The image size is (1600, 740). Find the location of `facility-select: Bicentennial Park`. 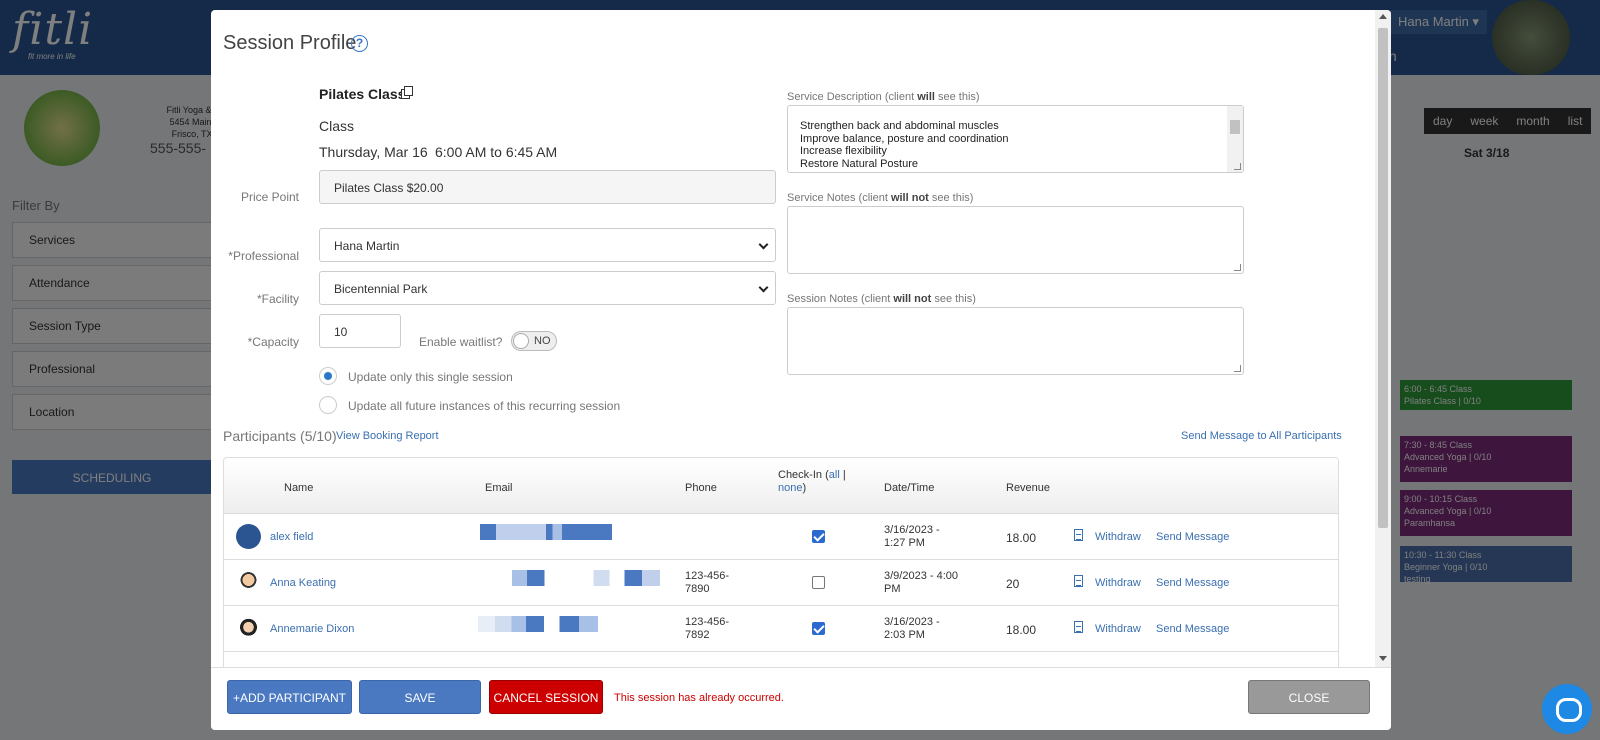

facility-select: Bicentennial Park is located at coordinates (547, 288).